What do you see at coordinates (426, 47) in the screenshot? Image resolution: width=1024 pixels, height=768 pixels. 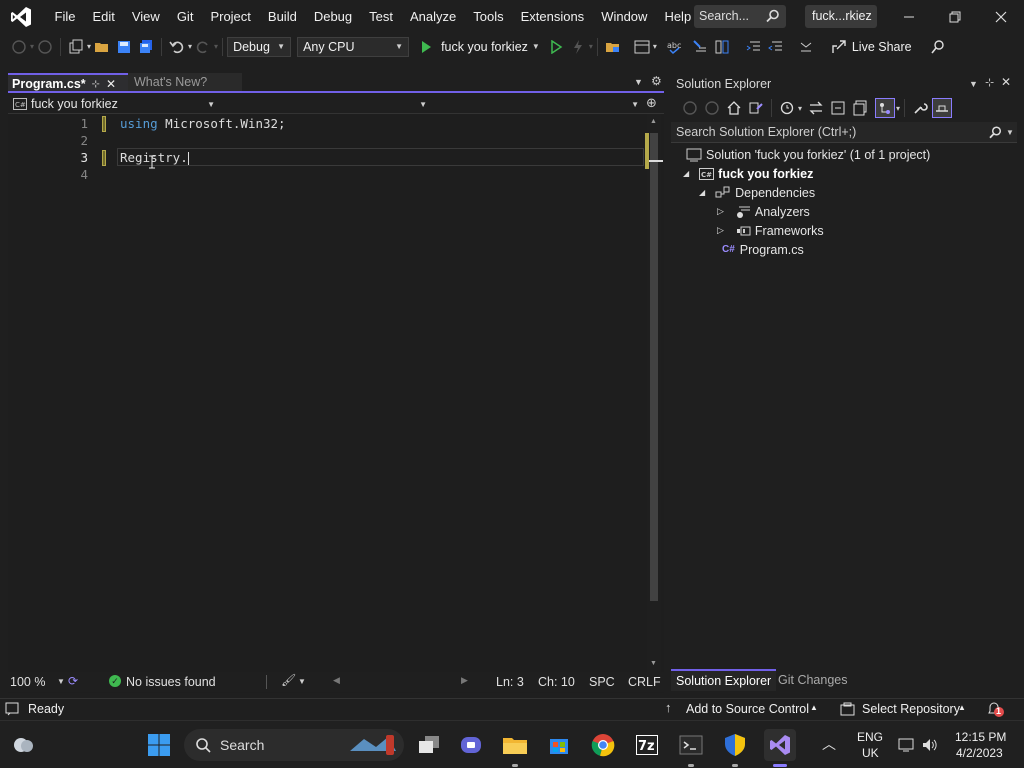 I see `run-play-icon` at bounding box center [426, 47].